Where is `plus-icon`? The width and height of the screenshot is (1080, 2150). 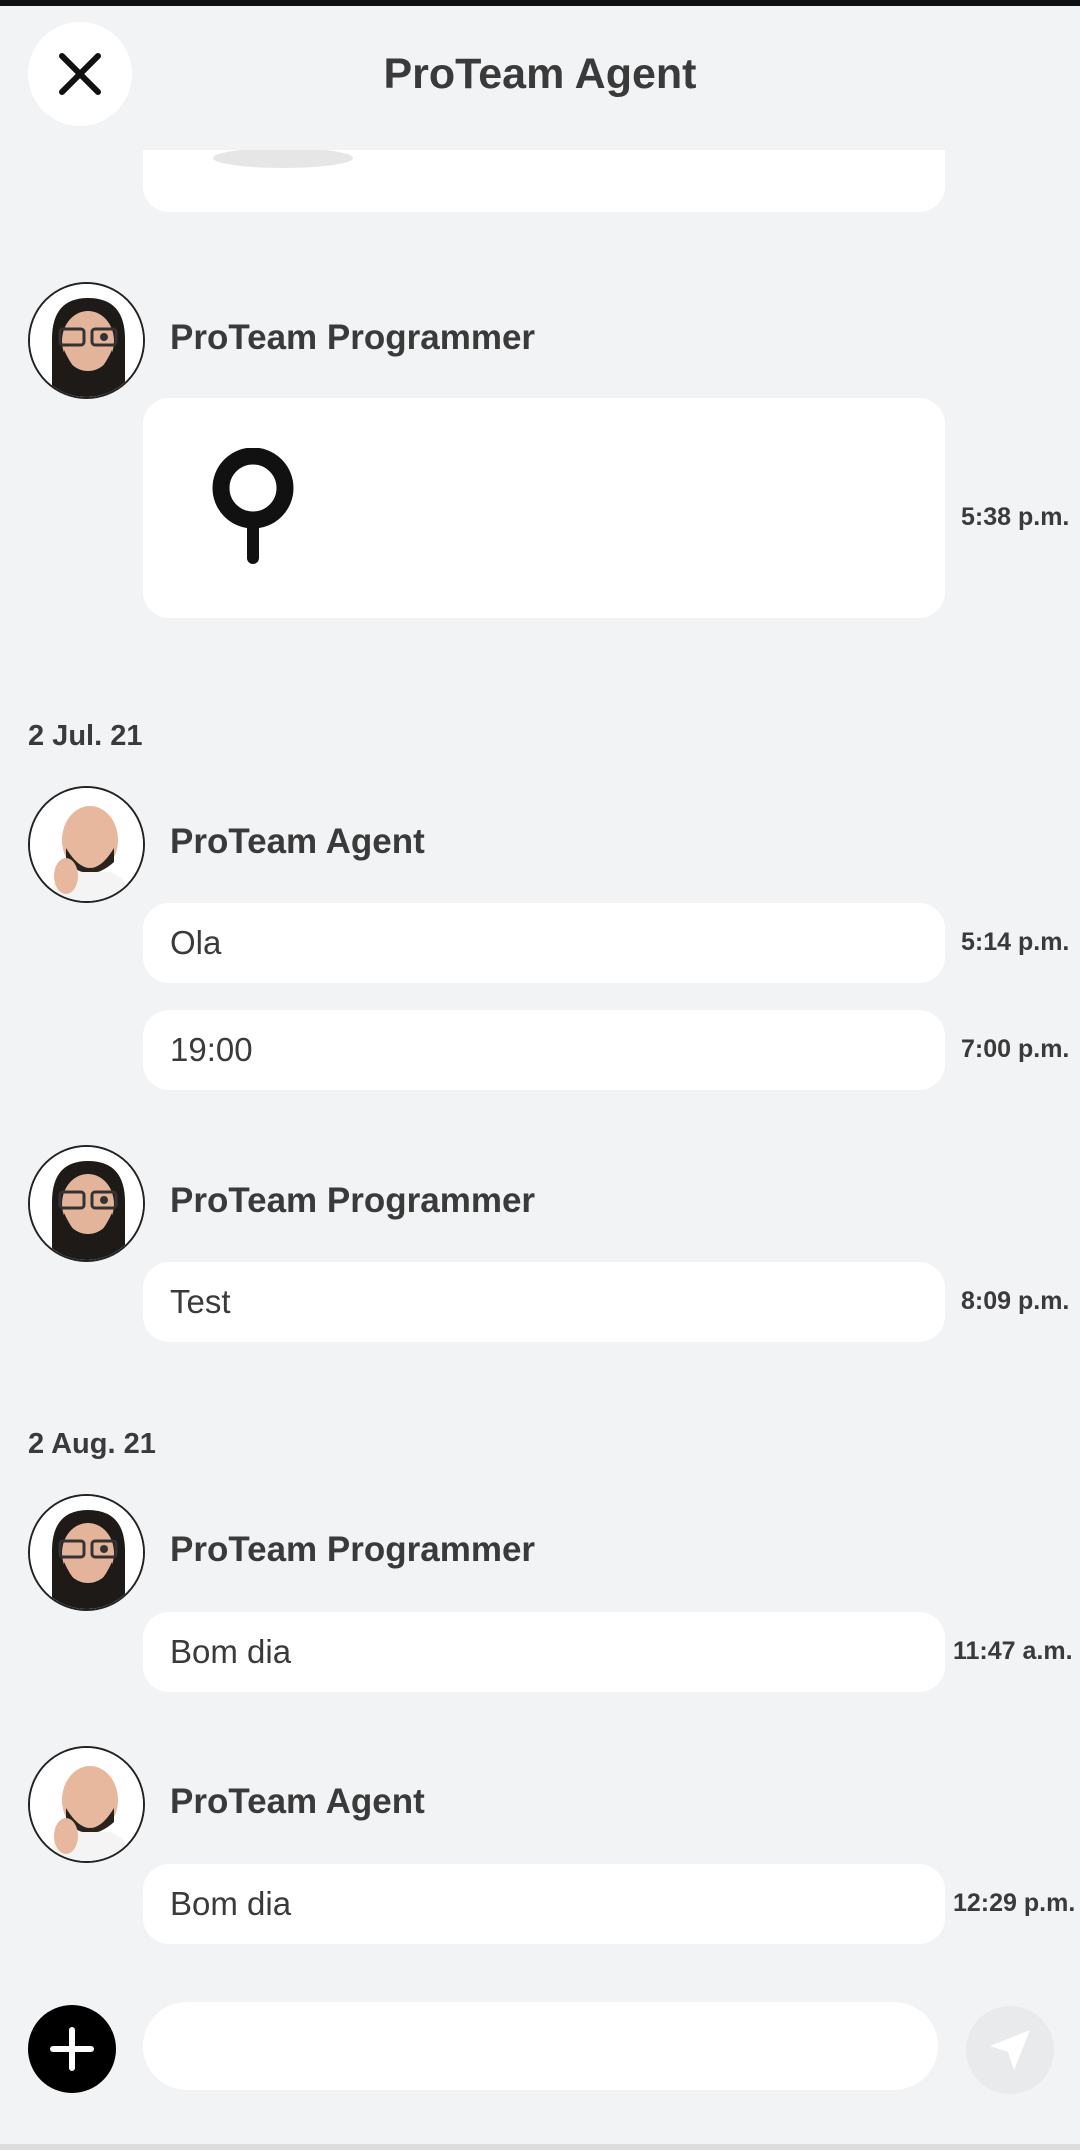
plus-icon is located at coordinates (72, 2049).